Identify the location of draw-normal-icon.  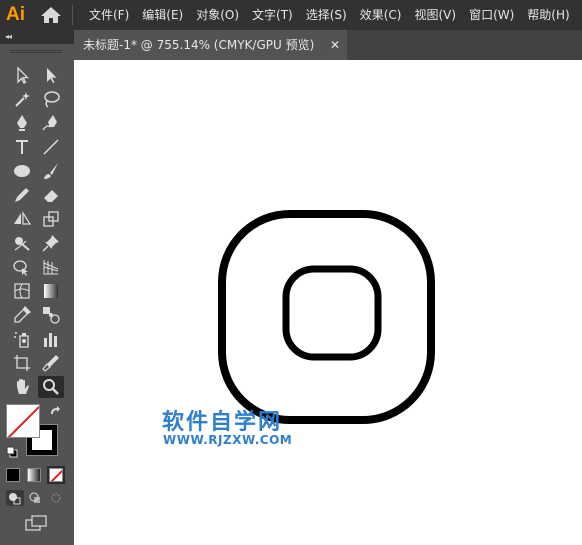
(15, 499).